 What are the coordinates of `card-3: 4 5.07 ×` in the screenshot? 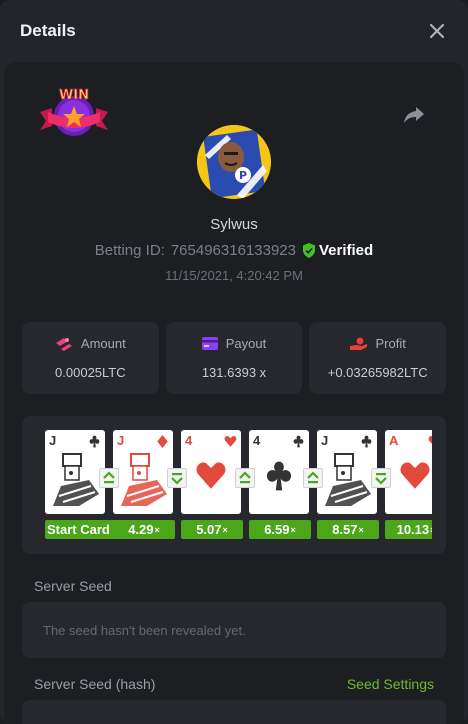 It's located at (212, 484).